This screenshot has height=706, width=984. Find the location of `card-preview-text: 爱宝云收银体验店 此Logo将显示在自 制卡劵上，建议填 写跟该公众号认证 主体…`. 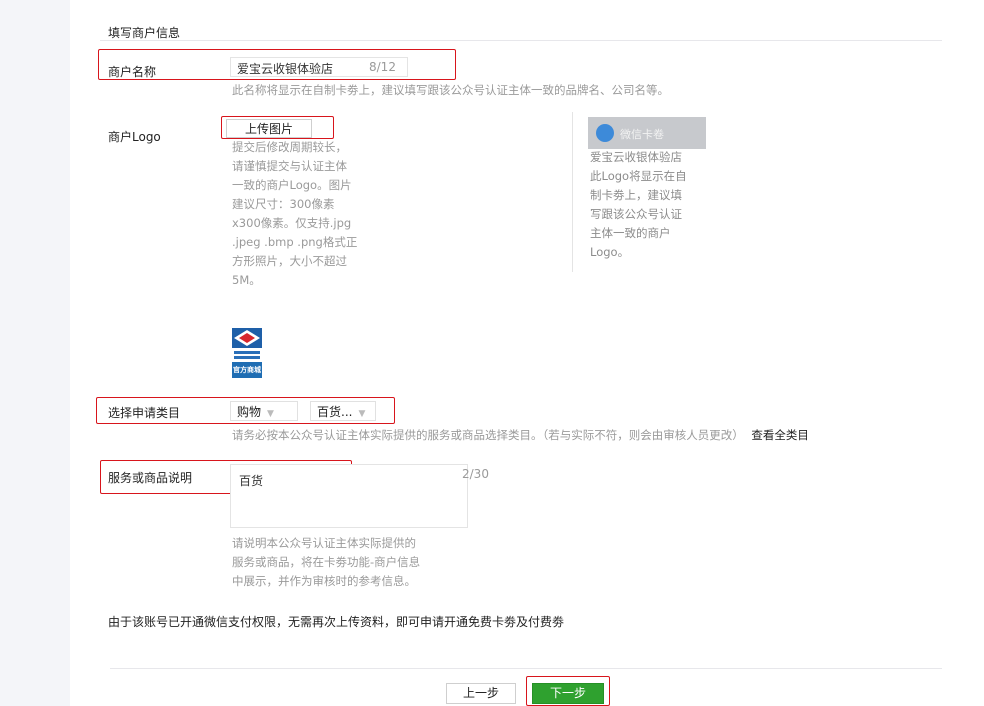

card-preview-text: 爱宝云收银体验店 此Logo将显示在自 制卡劵上，建议填 写跟该公众号认证 主体… is located at coordinates (660, 205).